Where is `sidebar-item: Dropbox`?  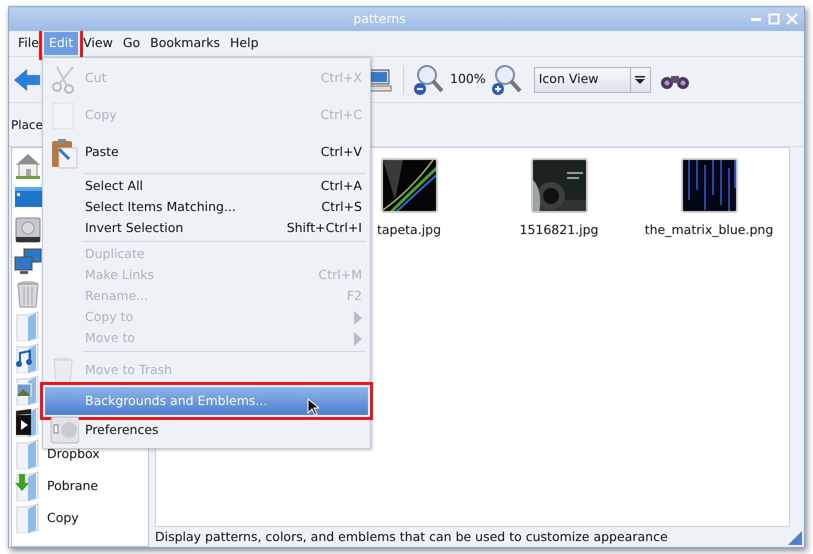
sidebar-item: Dropbox is located at coordinates (73, 454).